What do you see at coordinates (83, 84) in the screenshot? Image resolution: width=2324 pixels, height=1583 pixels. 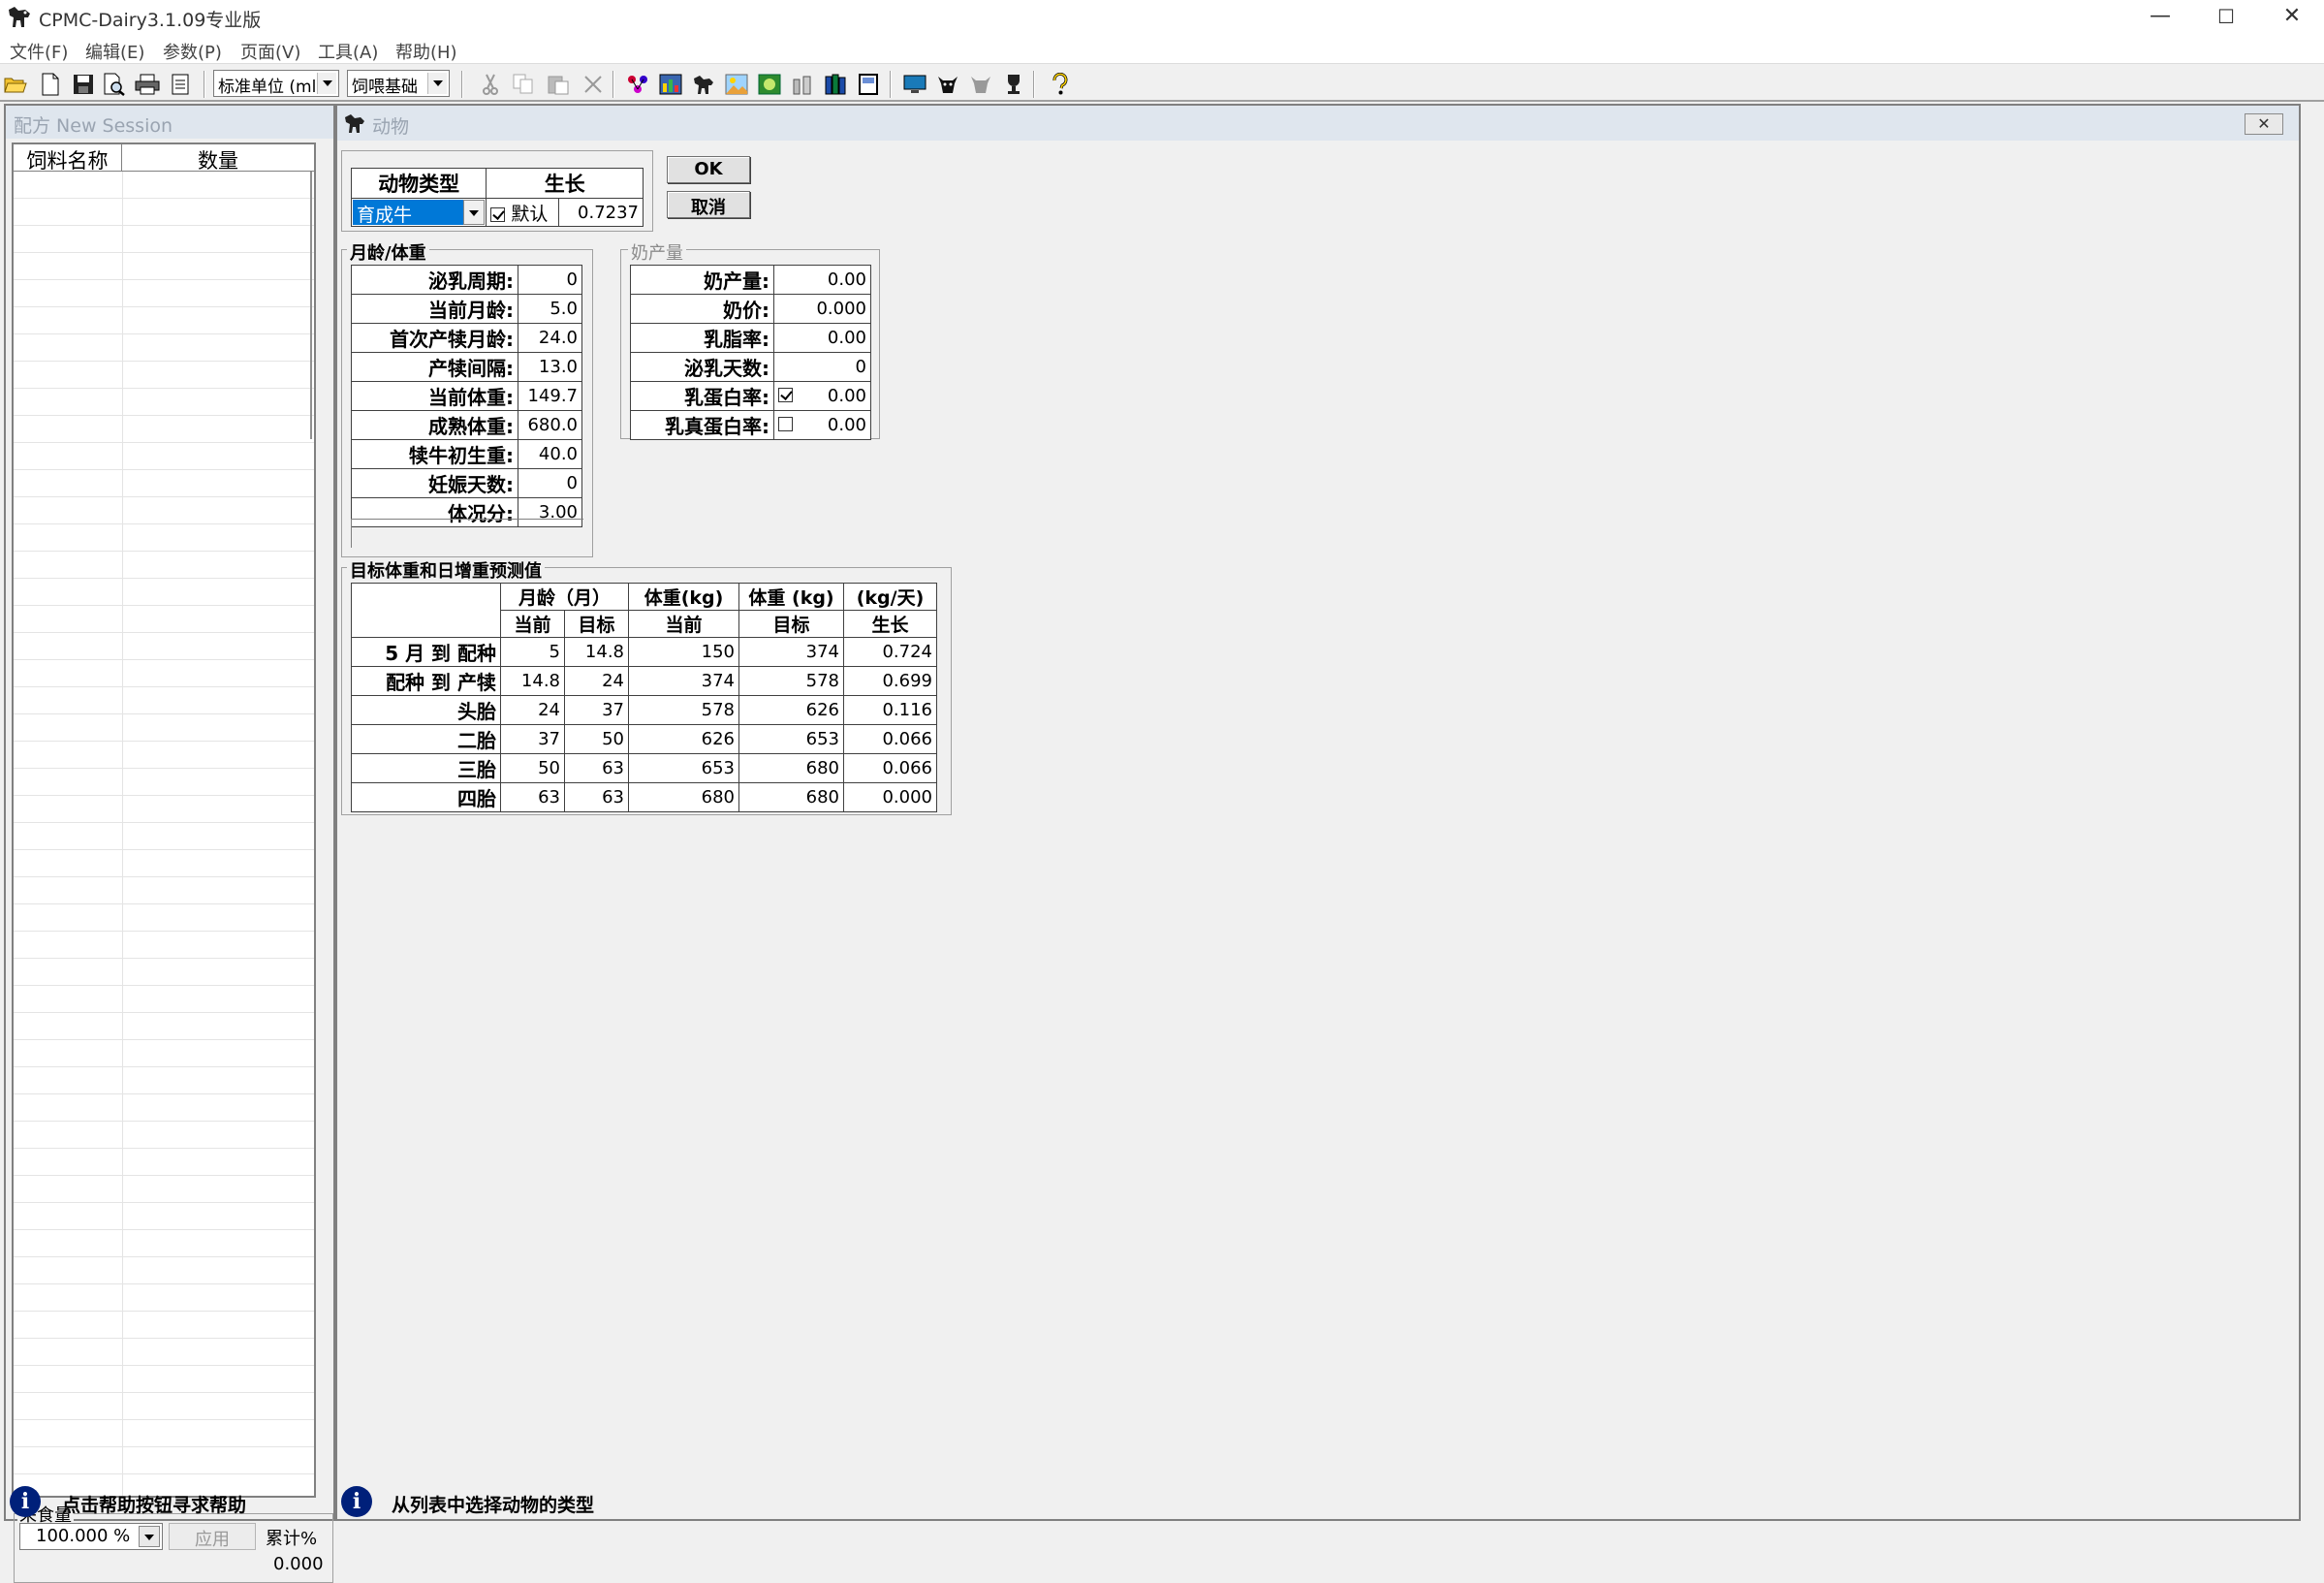 I see `save-icon` at bounding box center [83, 84].